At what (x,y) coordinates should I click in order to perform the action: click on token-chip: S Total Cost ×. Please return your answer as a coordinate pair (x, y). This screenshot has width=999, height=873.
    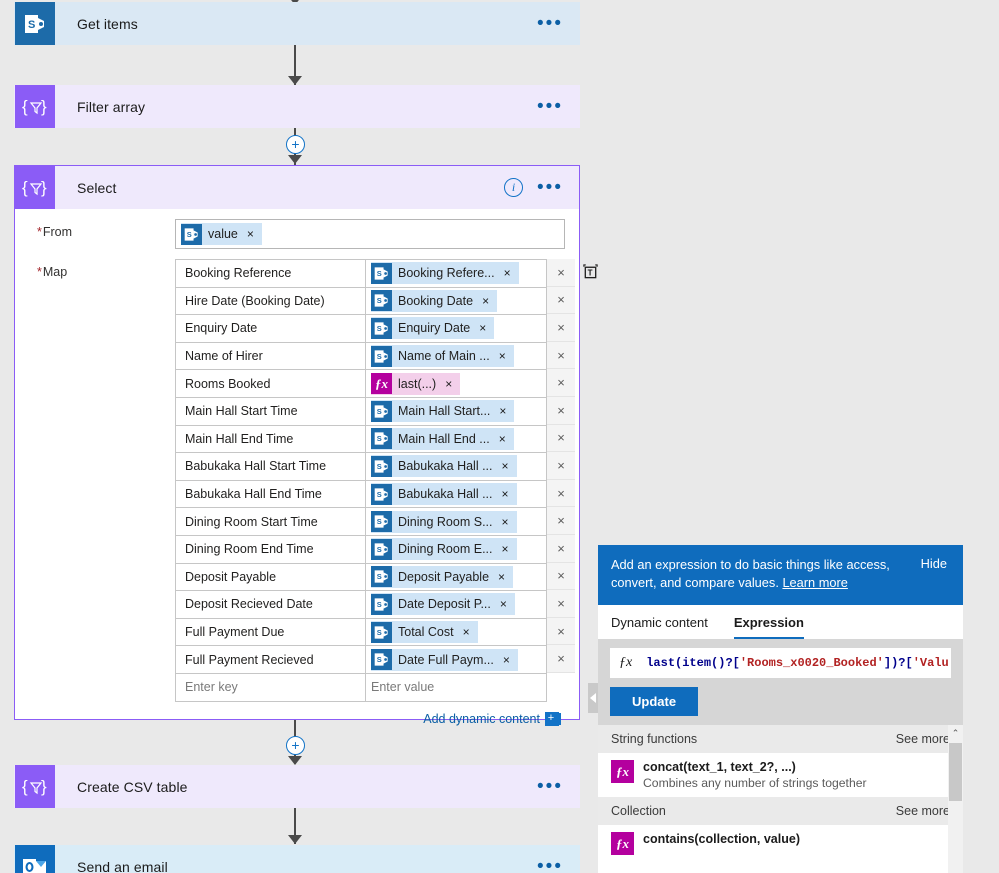
    Looking at the image, I should click on (424, 632).